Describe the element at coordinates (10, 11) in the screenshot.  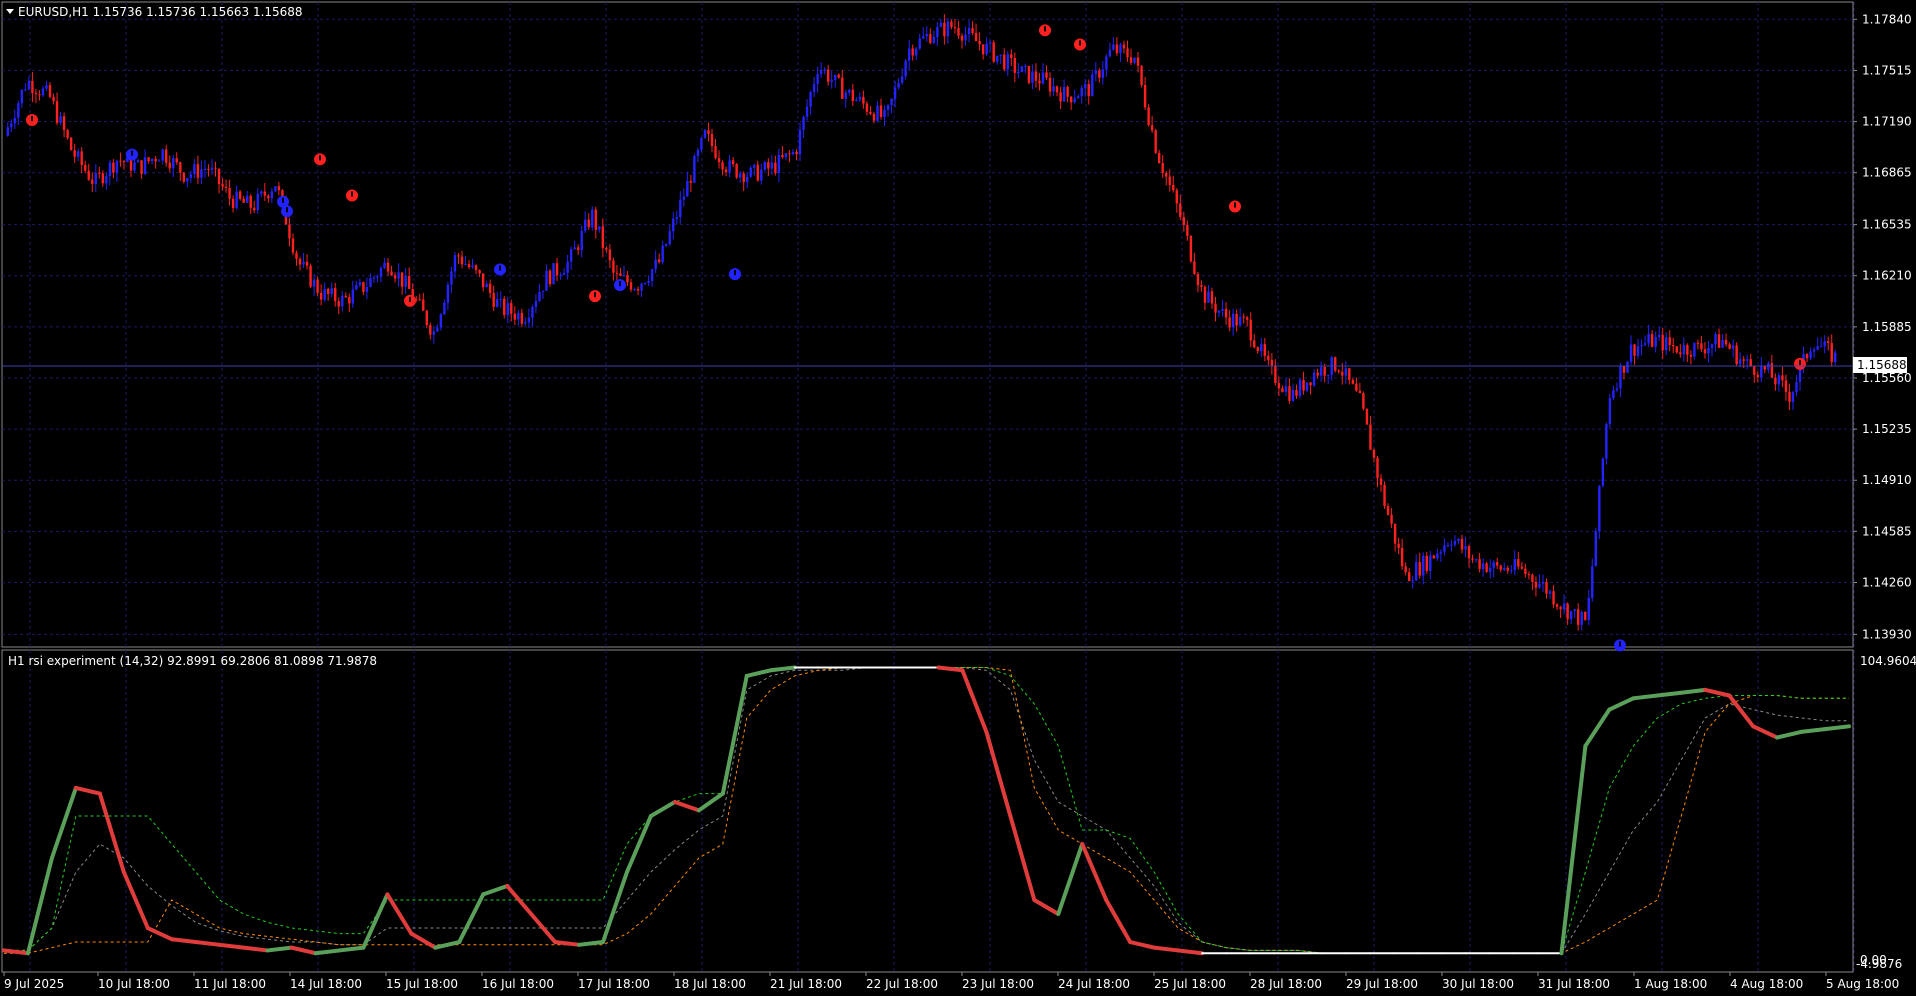
I see `collapse-triangle-icon` at that location.